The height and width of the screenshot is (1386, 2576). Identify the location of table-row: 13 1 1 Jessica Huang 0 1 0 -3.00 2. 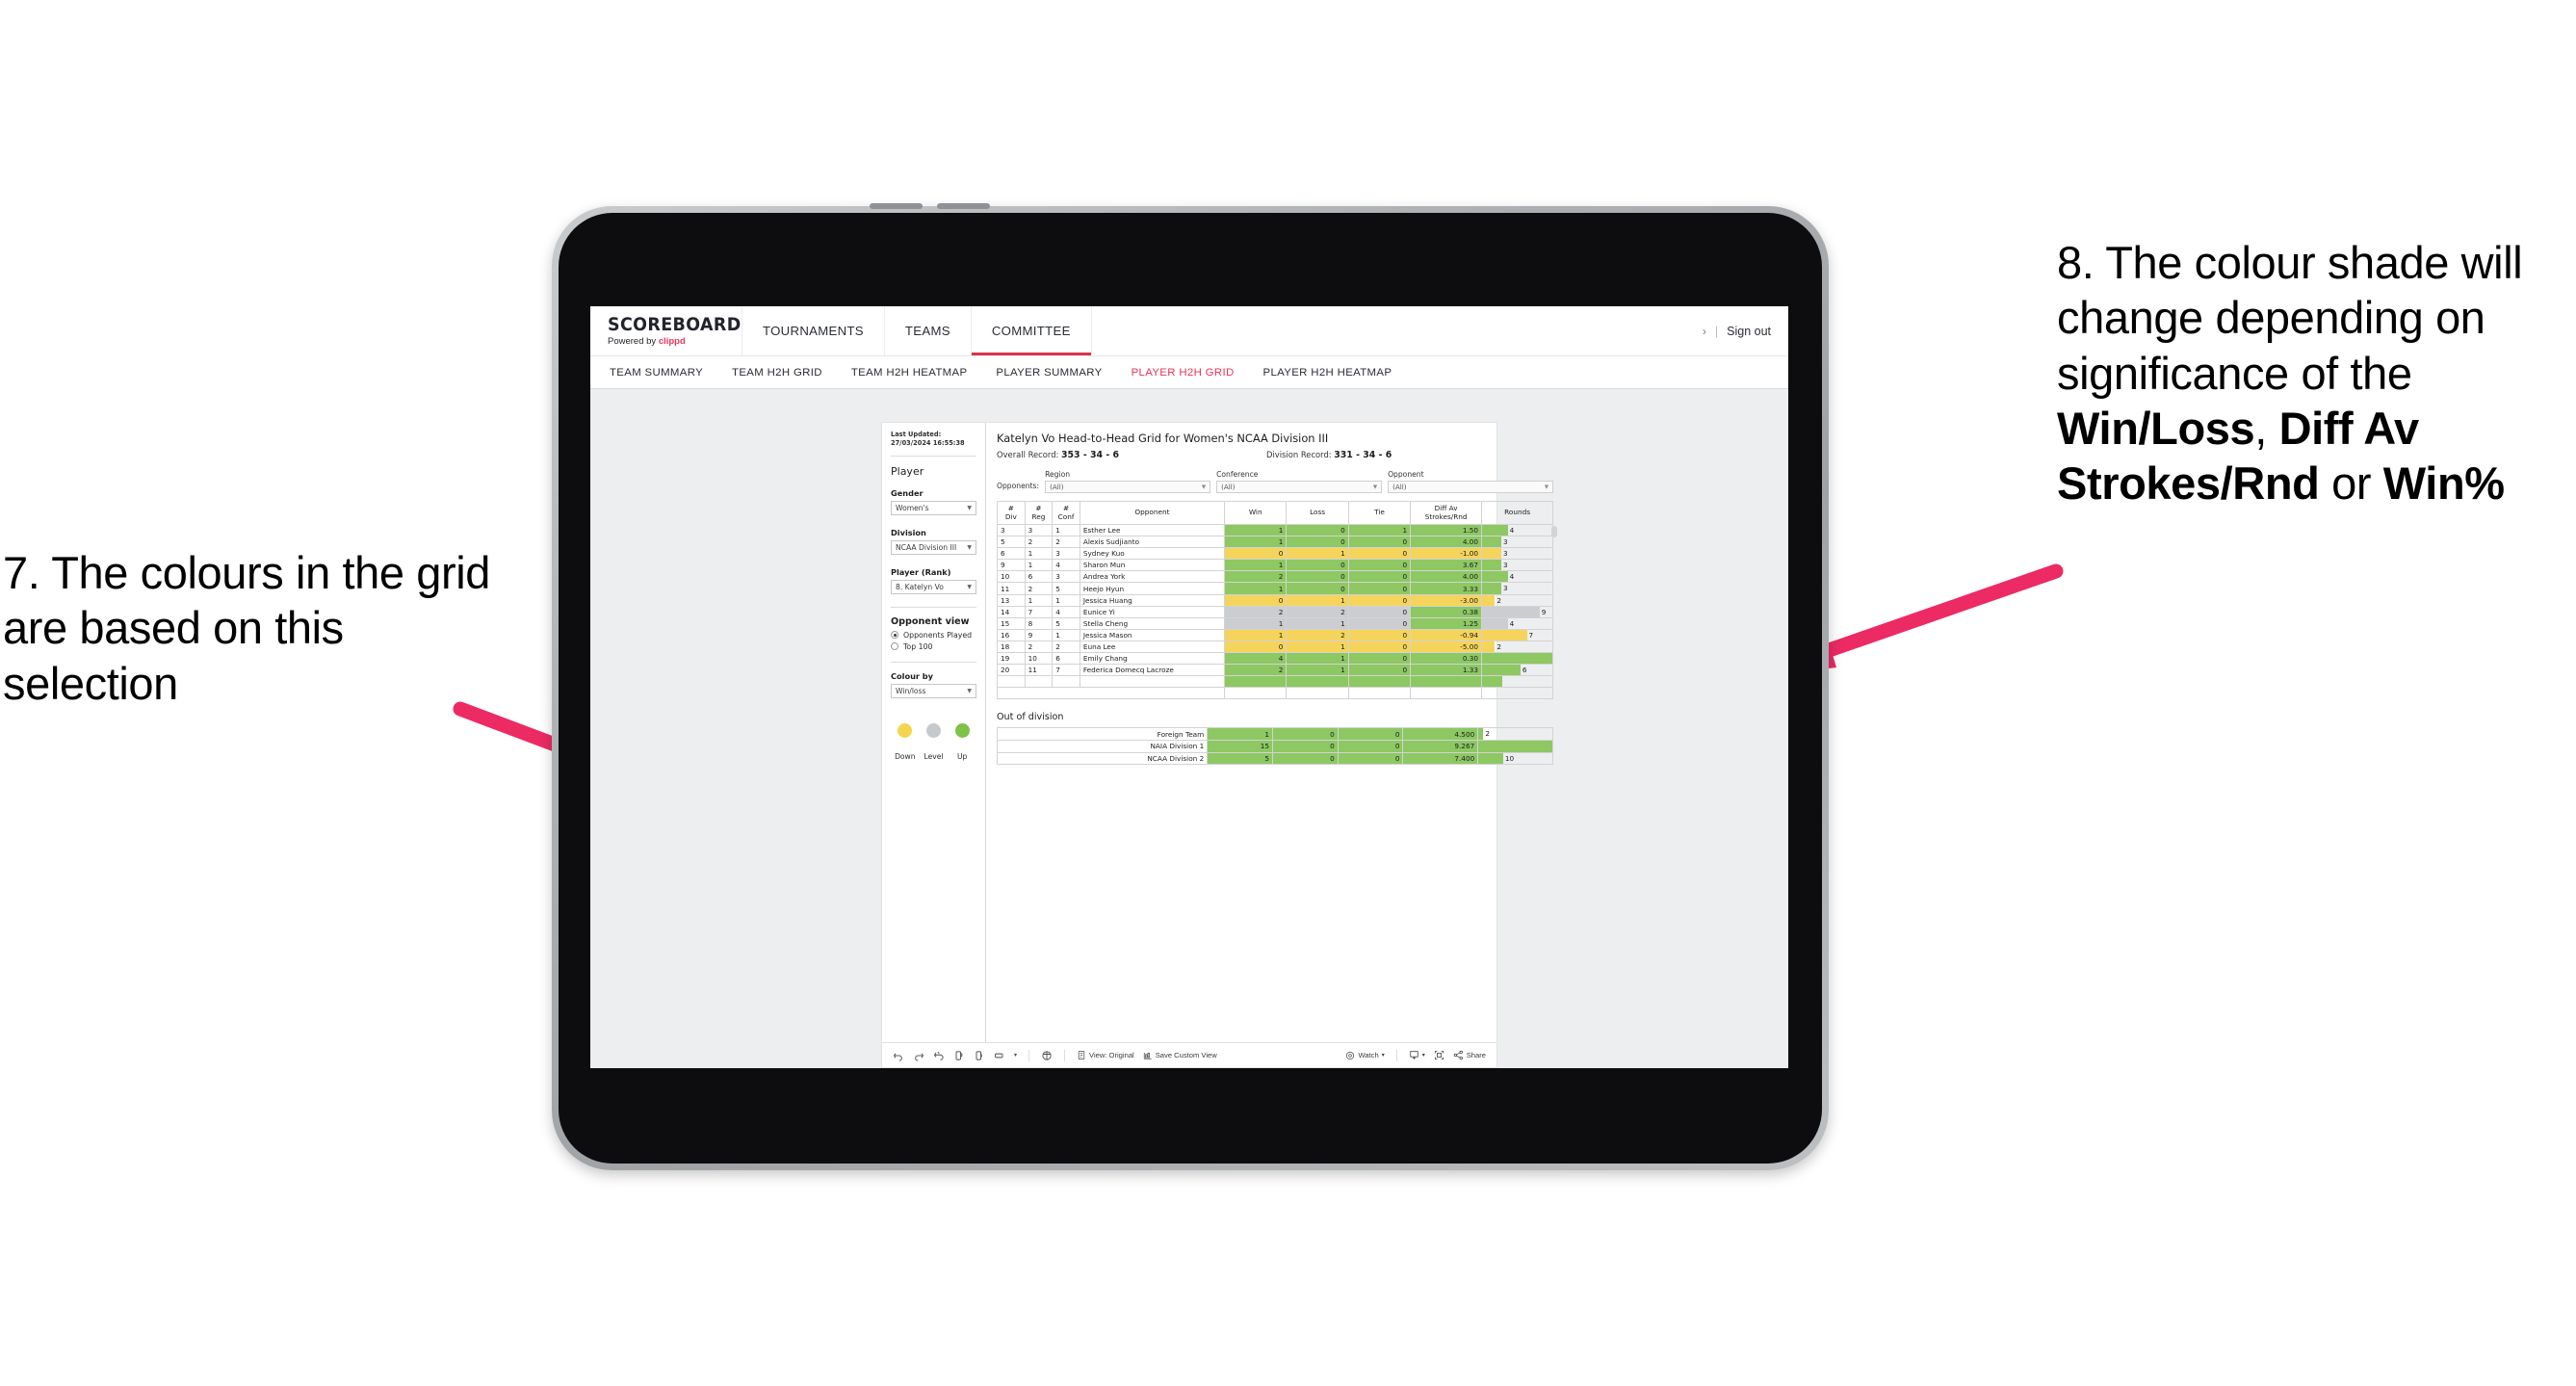
(1275, 600).